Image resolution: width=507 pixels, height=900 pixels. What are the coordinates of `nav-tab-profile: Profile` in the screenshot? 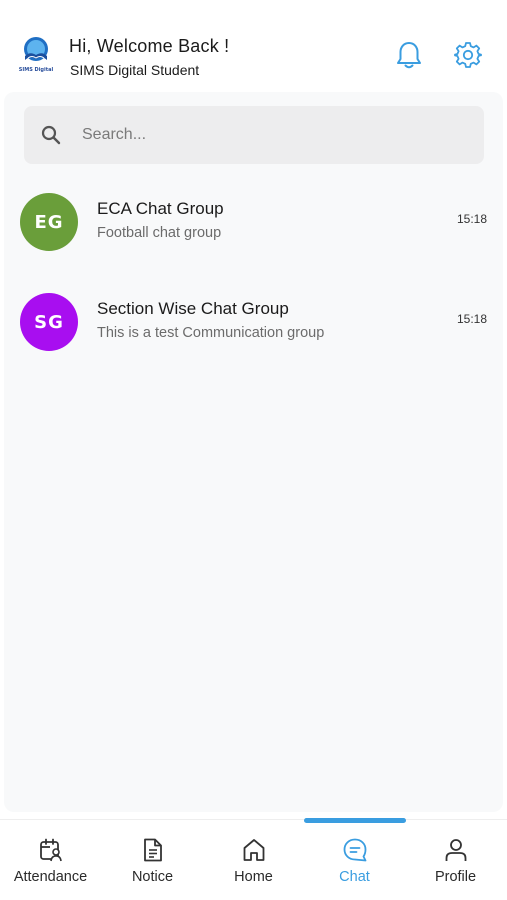 It's located at (455, 860).